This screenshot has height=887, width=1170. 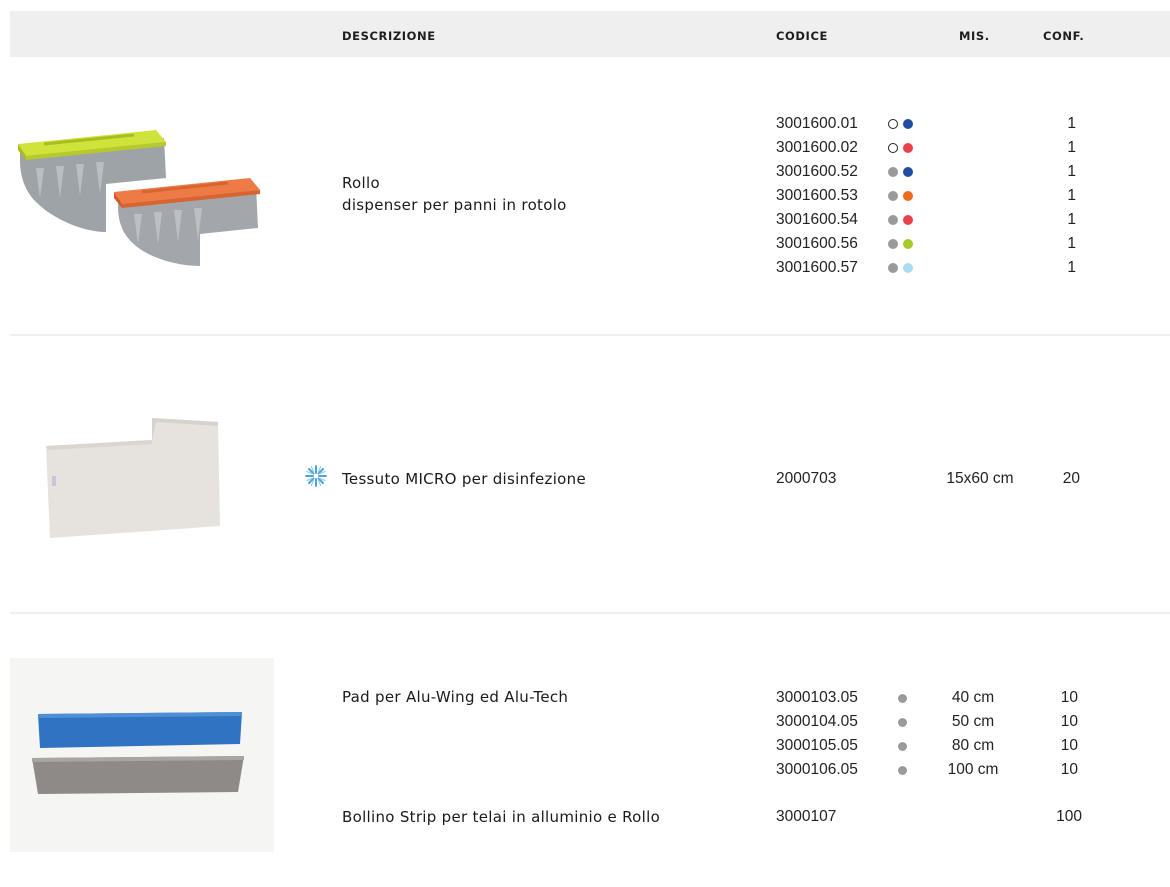 What do you see at coordinates (908, 268) in the screenshot?
I see `color-dot-light-blue` at bounding box center [908, 268].